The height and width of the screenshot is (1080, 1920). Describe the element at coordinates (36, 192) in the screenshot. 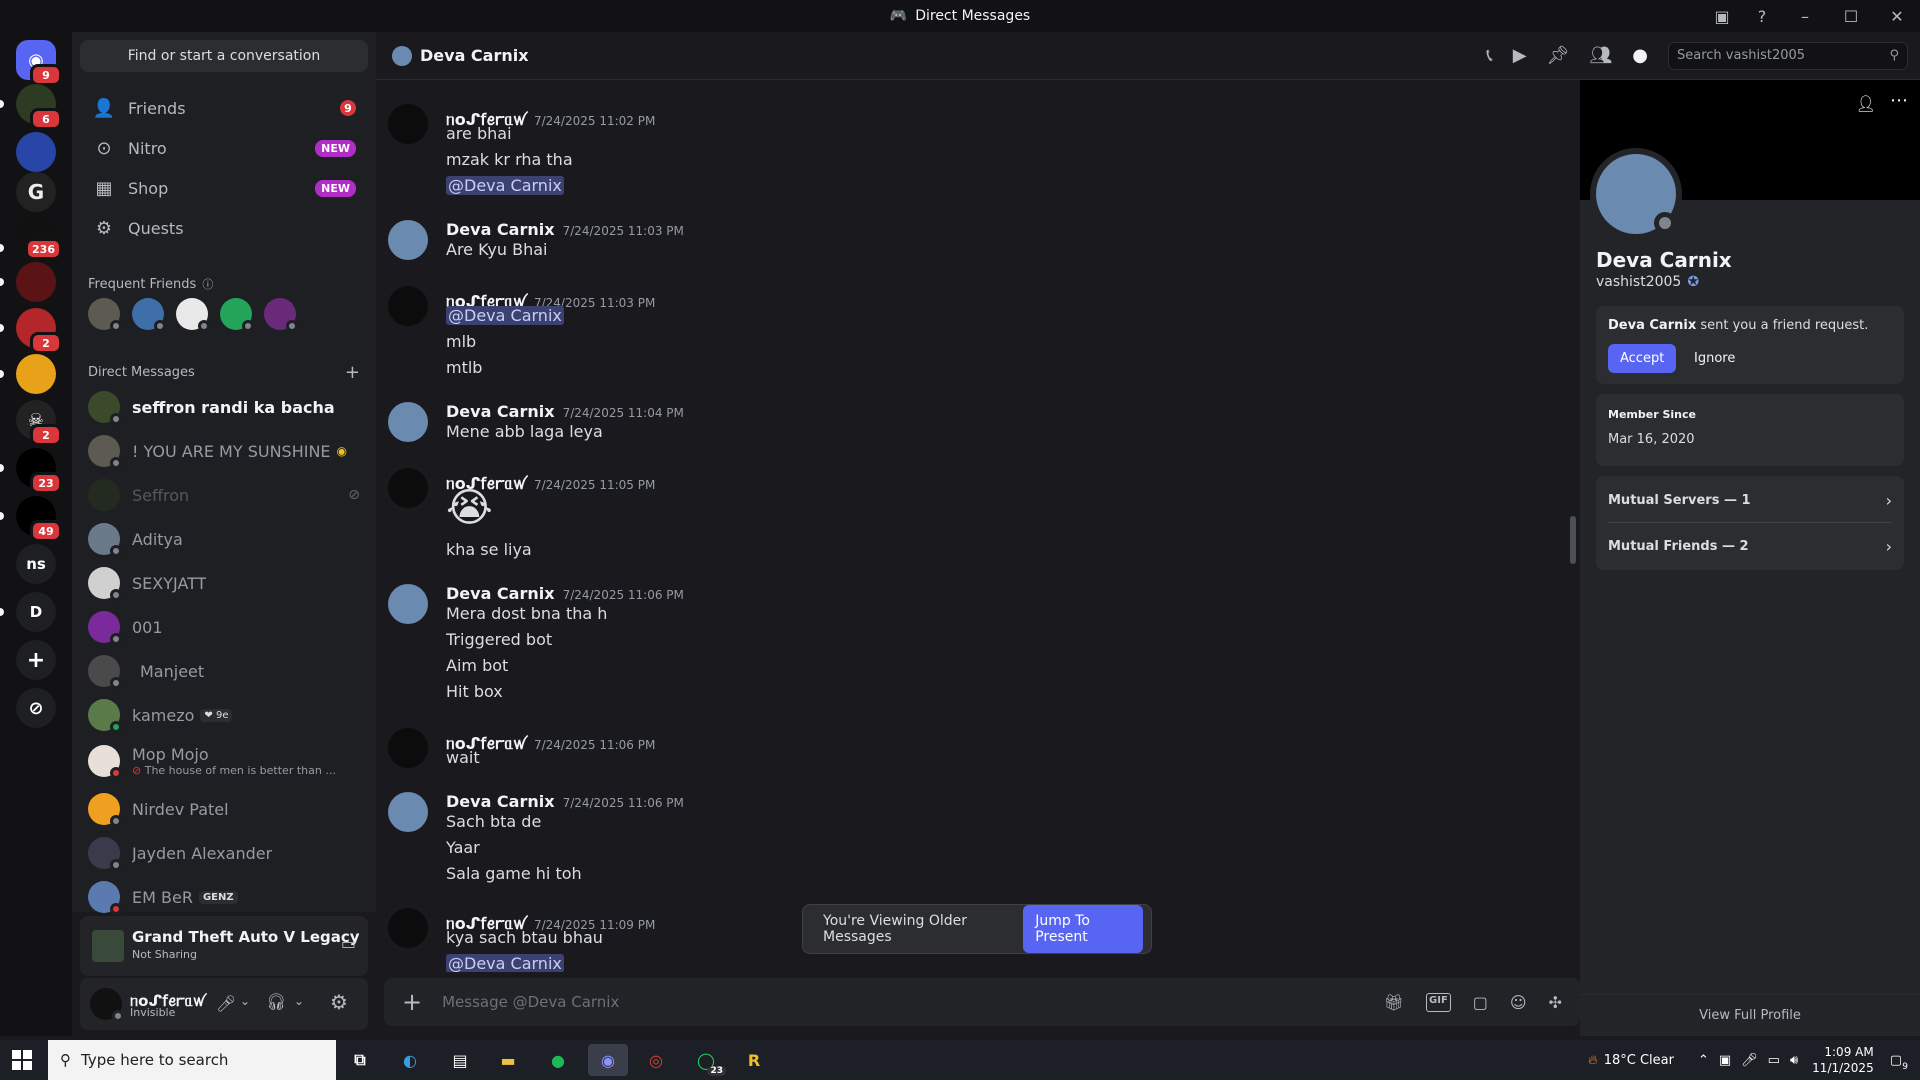

I see `server-icon: G` at that location.